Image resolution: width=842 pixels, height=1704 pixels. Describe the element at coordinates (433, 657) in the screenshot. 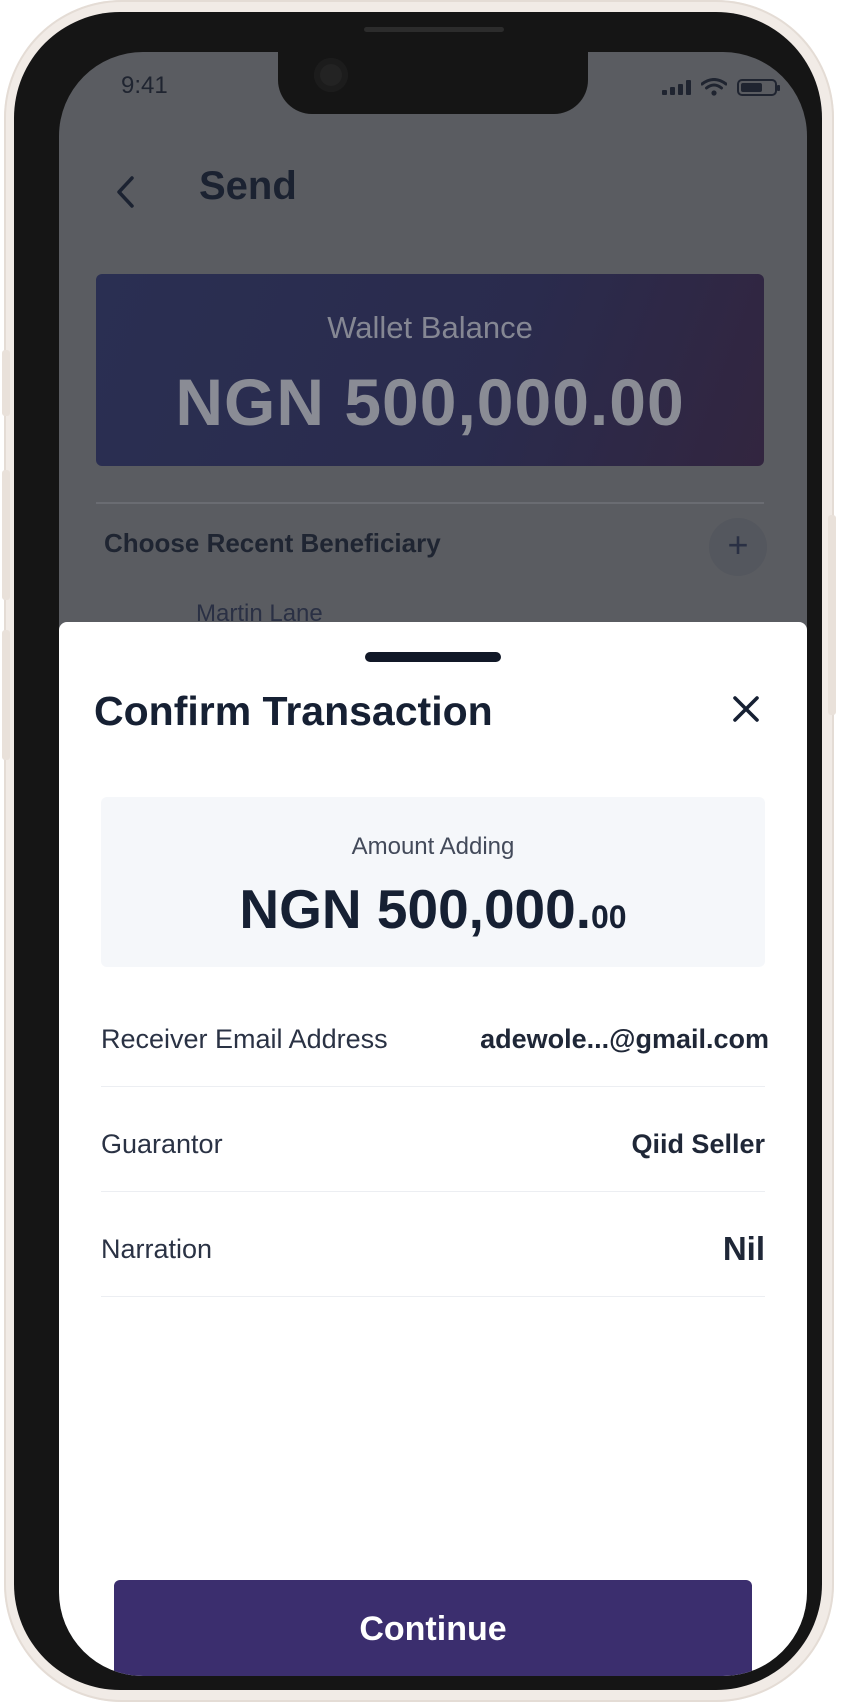

I see `sheet-drag-handle` at that location.